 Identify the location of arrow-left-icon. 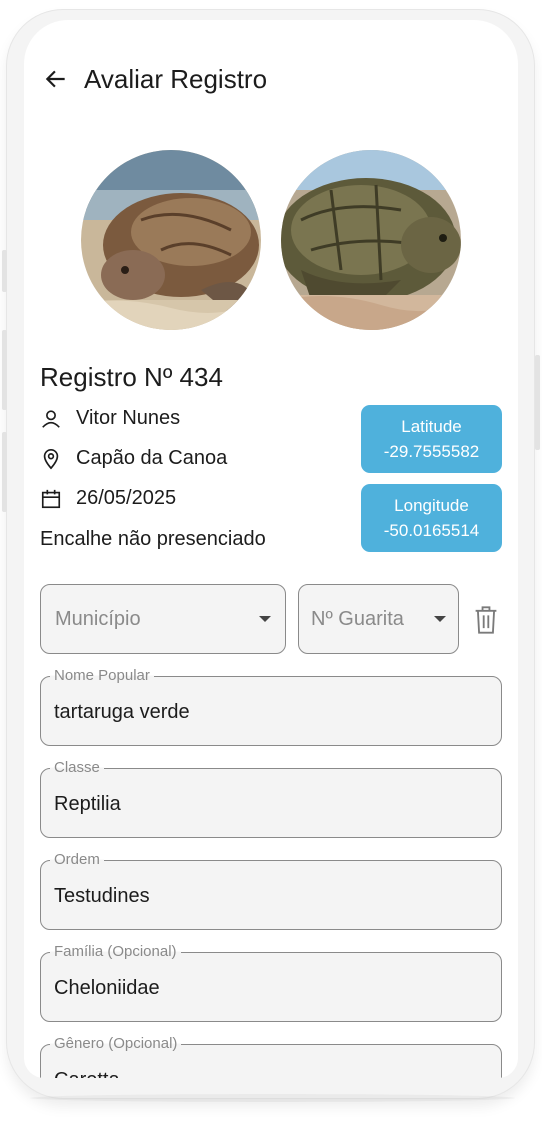
(55, 79).